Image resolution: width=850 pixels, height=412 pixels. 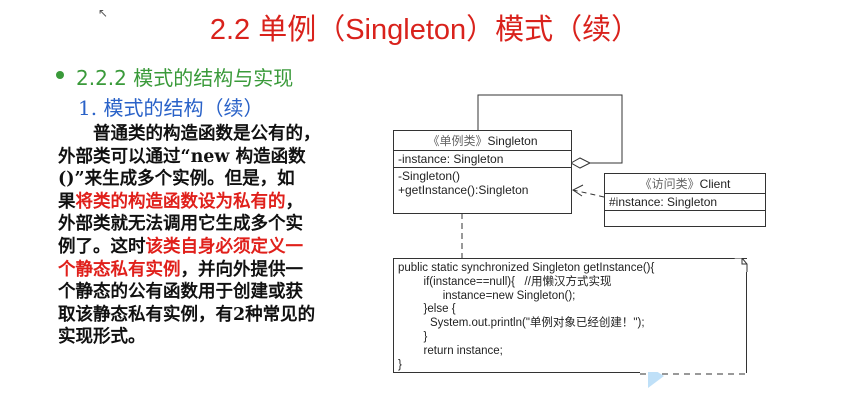 I want to click on code-line: if(instance==null){ //用懒汉方式实现, so click(x=505, y=281).